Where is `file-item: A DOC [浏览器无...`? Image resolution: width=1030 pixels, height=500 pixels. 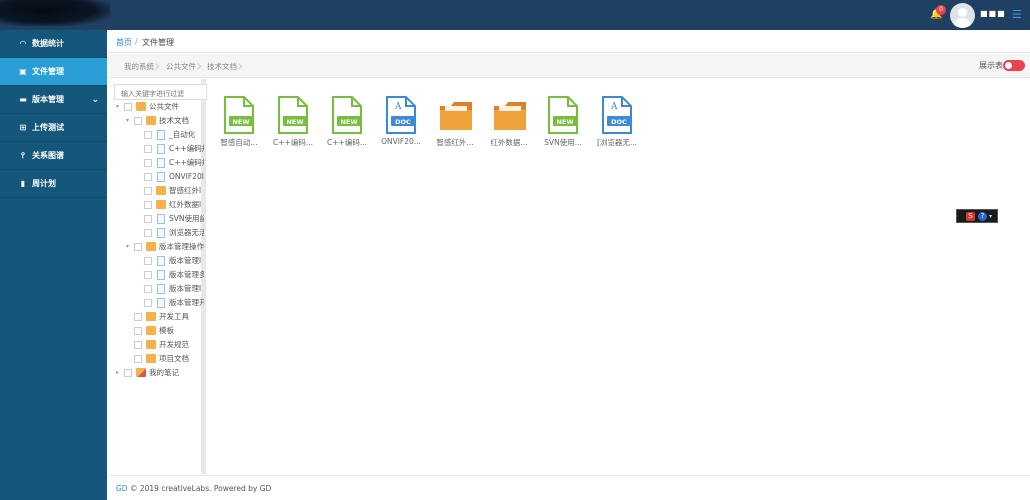 file-item: A DOC [浏览器无... is located at coordinates (617, 123).